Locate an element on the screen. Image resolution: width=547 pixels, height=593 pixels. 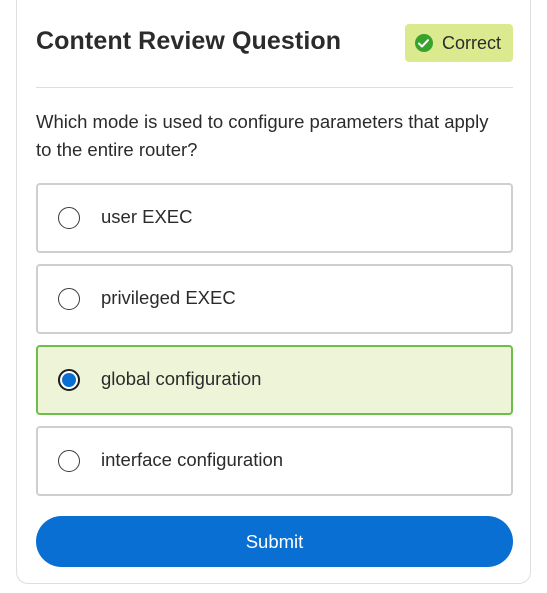
page-title: Content Review Question is located at coordinates (189, 41).